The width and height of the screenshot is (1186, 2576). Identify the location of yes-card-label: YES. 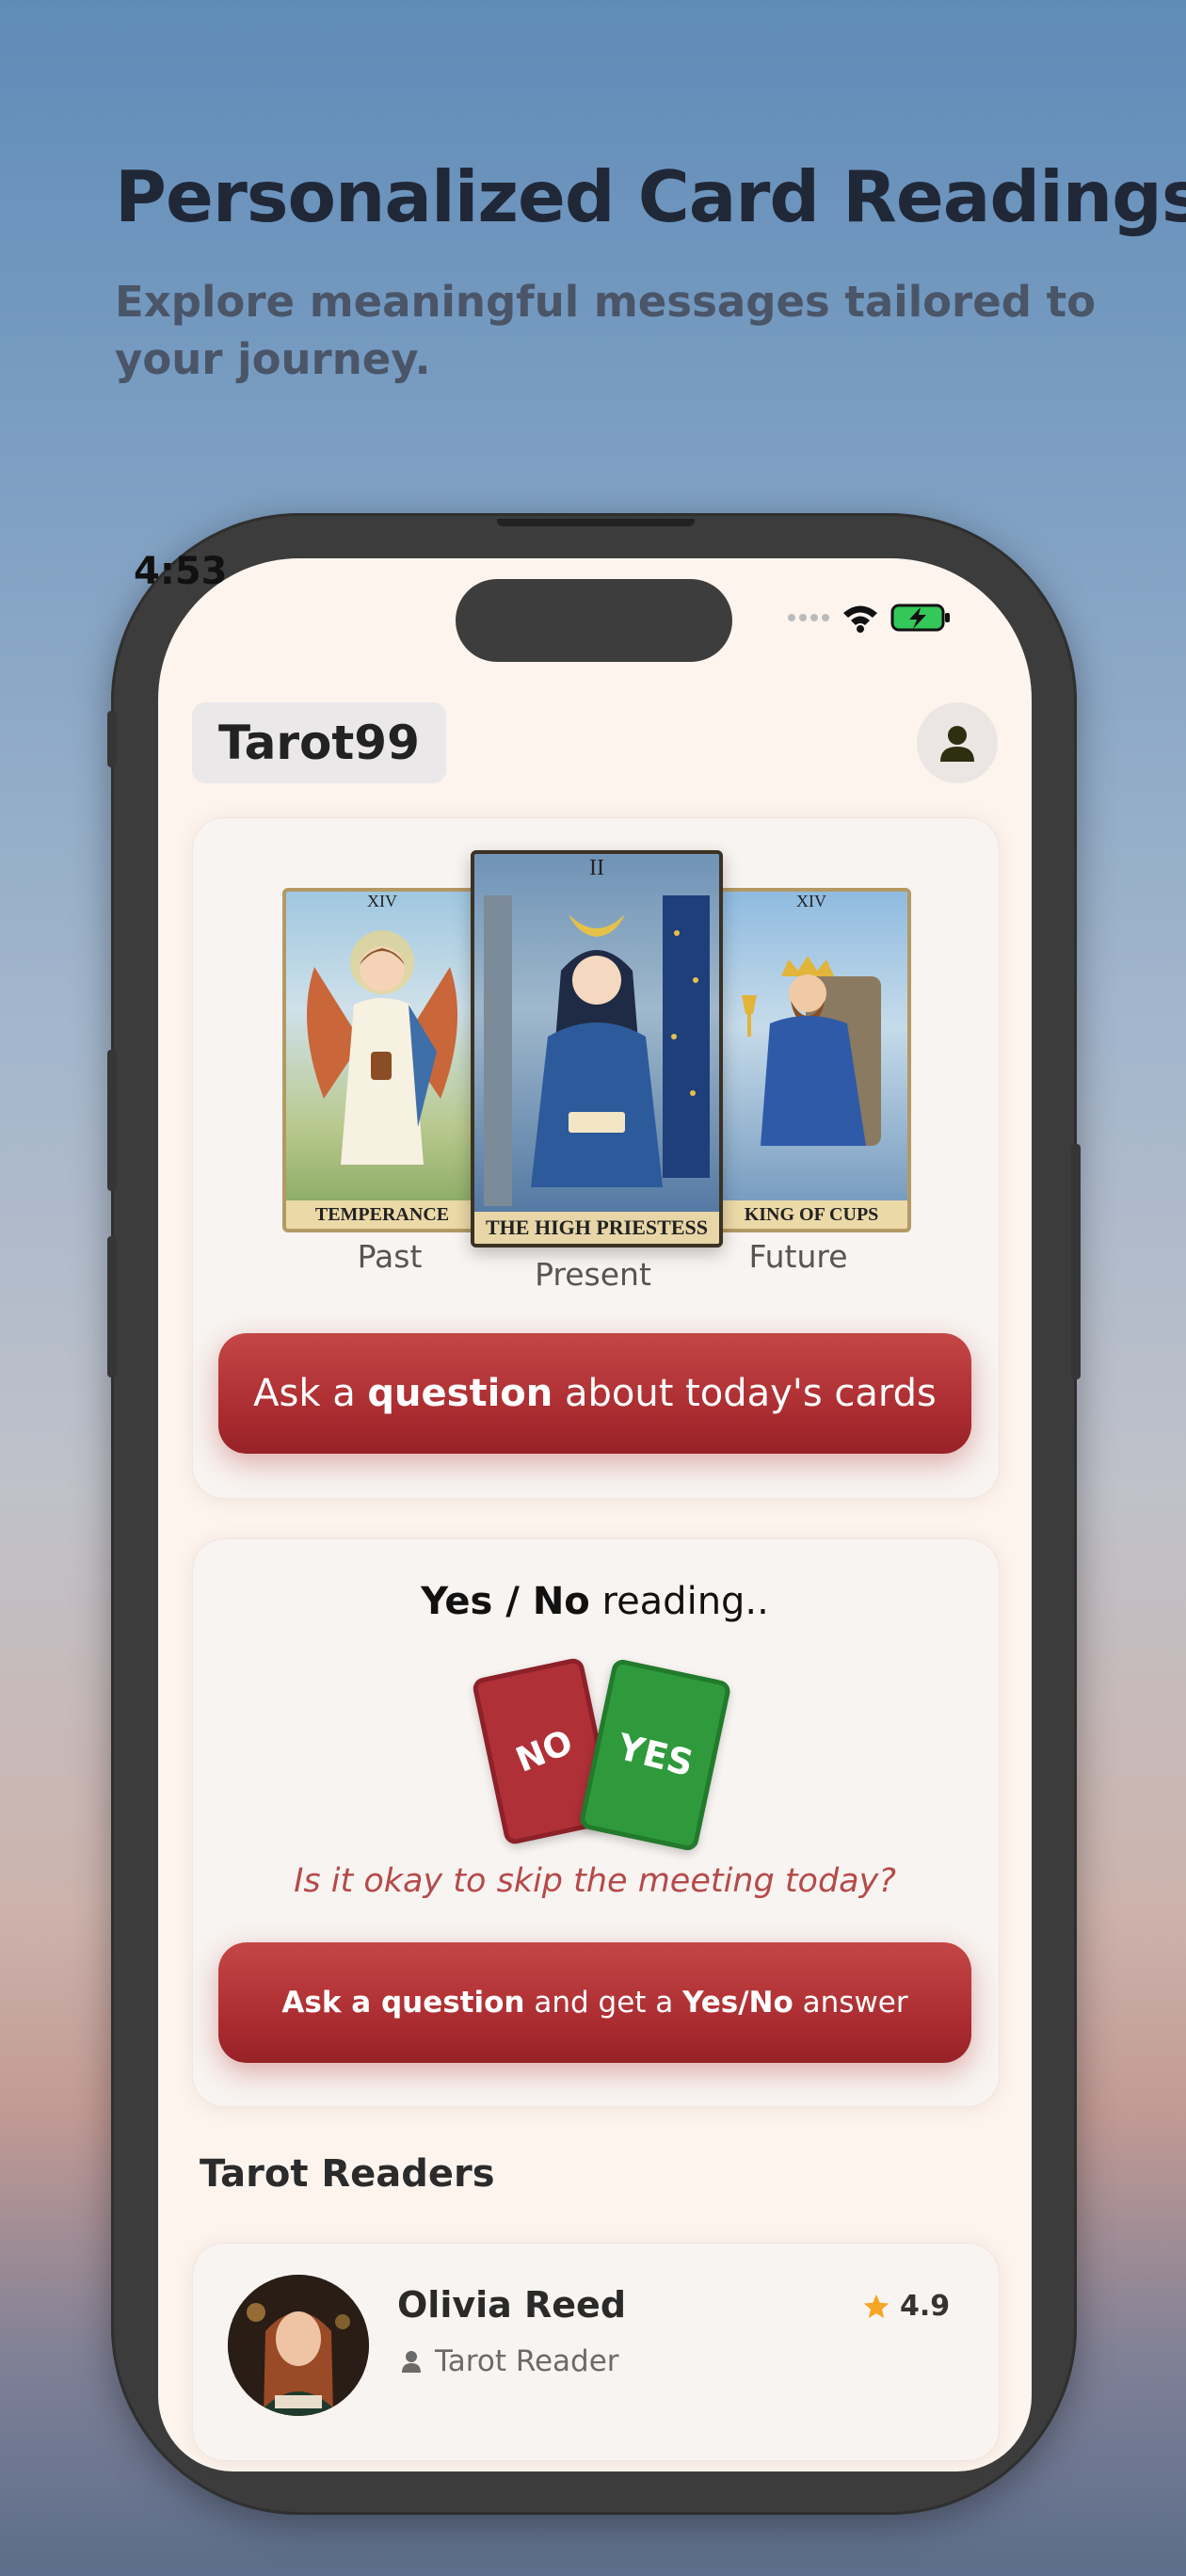
(655, 1755).